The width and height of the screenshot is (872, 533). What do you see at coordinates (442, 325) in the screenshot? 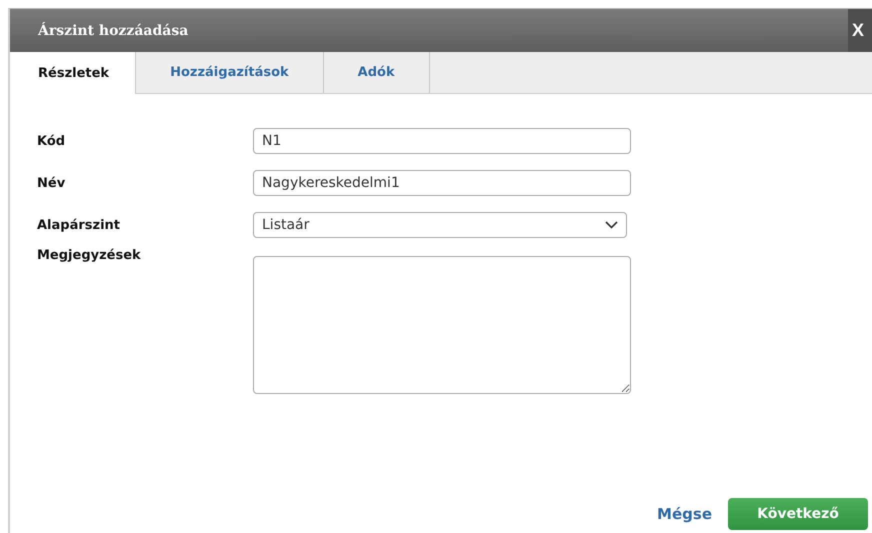
I see `notes-field` at bounding box center [442, 325].